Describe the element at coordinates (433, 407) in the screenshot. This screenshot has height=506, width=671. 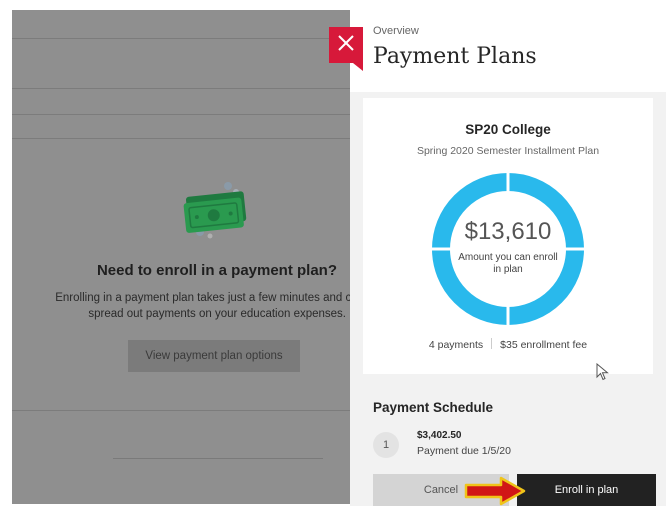
I see `payment-schedule-heading: Payment Schedule` at that location.